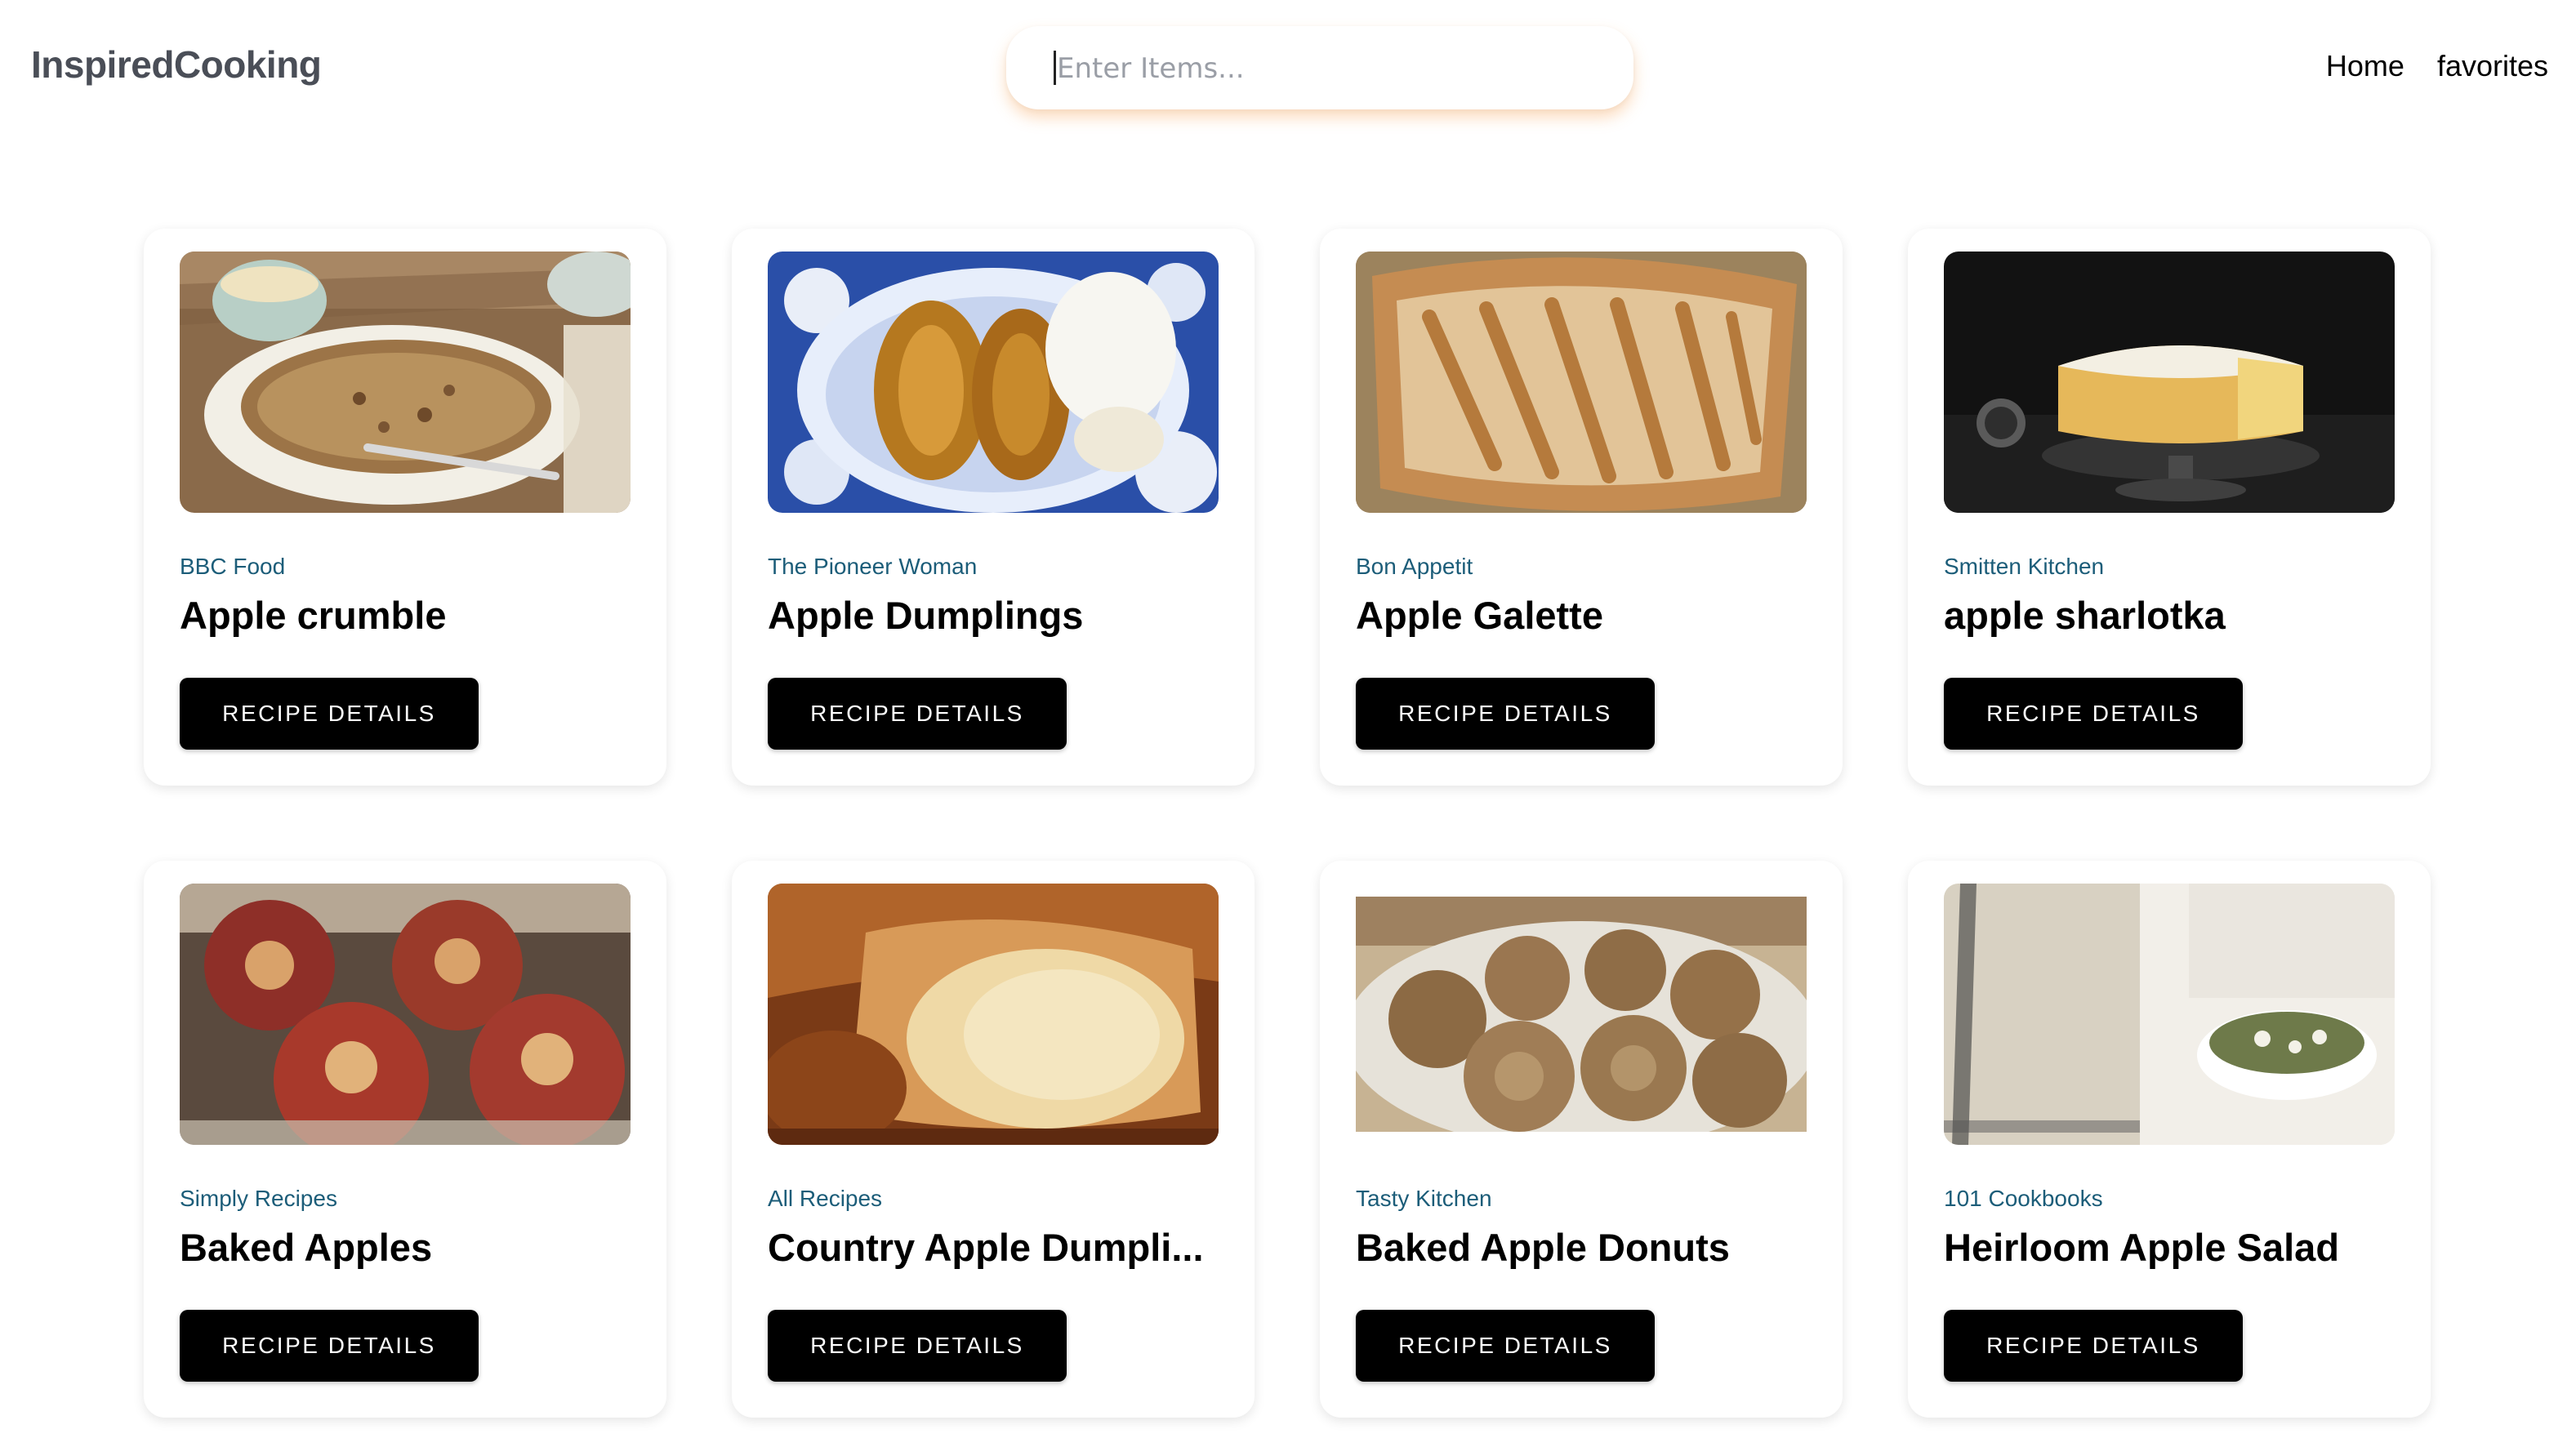  Describe the element at coordinates (2142, 1247) in the screenshot. I see `recipe-title: Heirloom Apple Salad` at that location.